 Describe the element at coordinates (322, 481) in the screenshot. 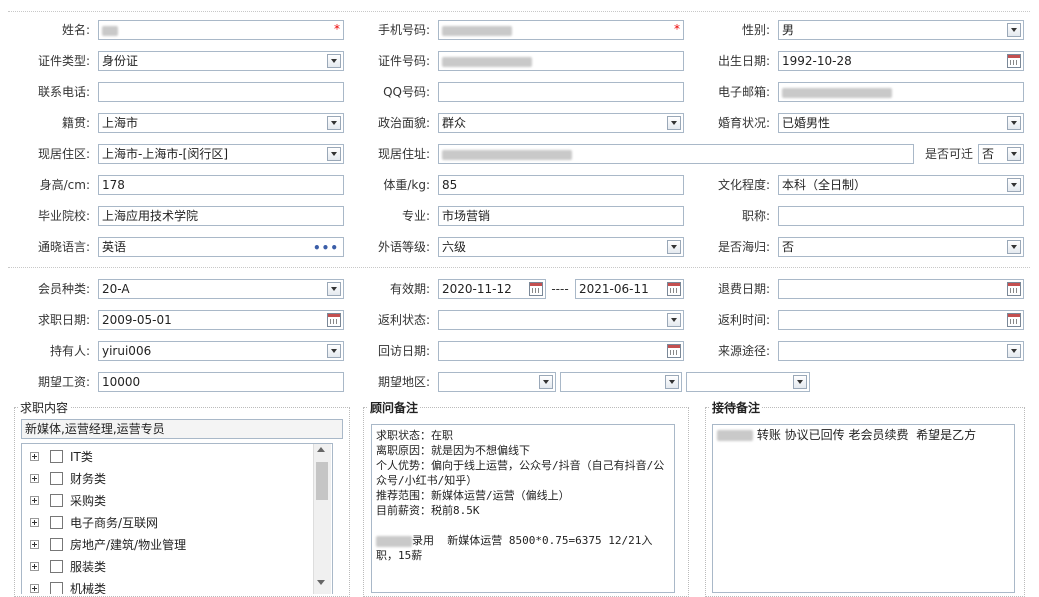

I see `scroll-thumb` at that location.